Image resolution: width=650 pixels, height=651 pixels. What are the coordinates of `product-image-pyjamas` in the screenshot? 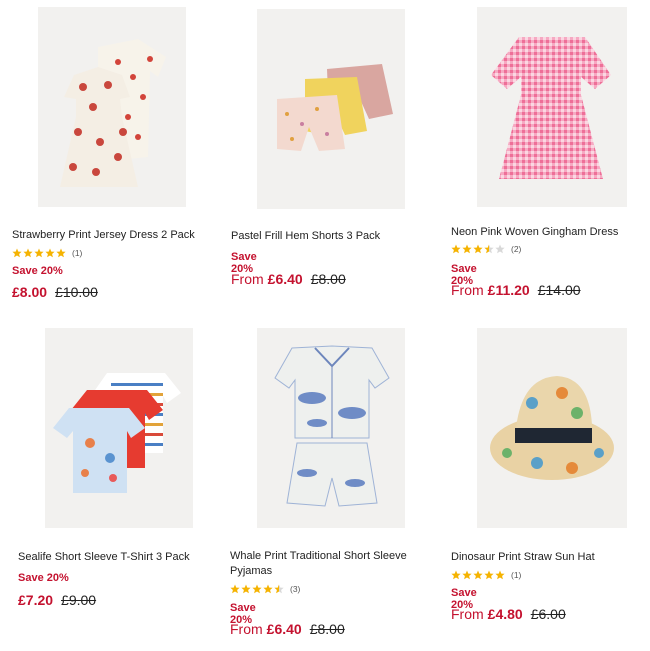 It's located at (331, 428).